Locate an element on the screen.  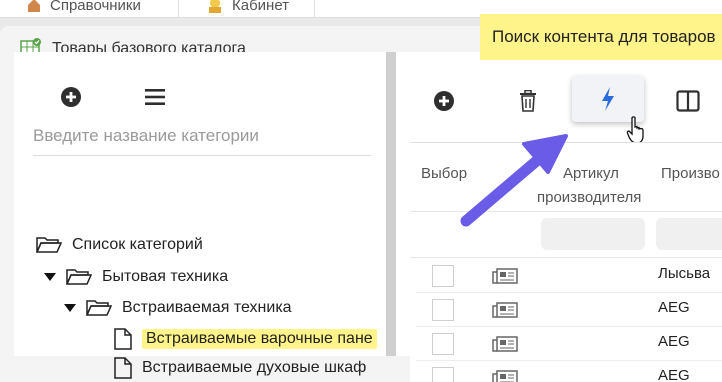
trash-icon is located at coordinates (528, 101).